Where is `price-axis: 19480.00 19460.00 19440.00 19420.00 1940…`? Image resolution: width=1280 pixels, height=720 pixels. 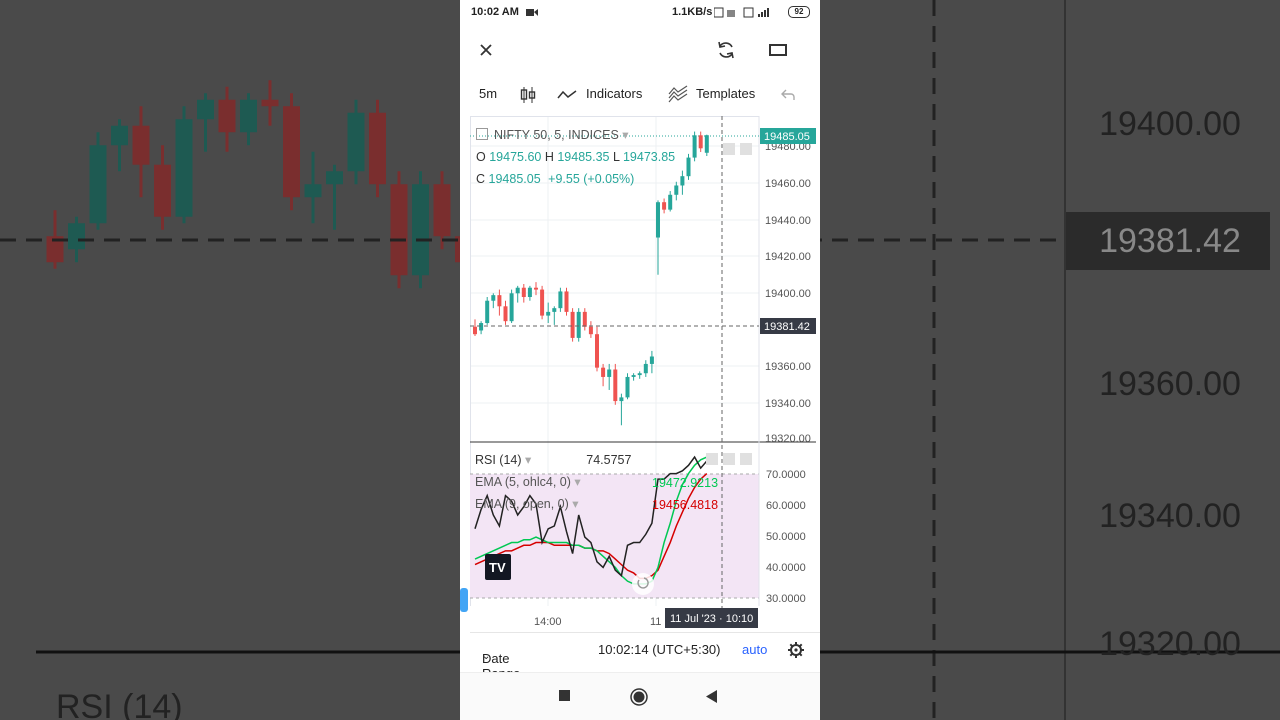 price-axis: 19480.00 19460.00 19440.00 19420.00 1940… is located at coordinates (788, 293).